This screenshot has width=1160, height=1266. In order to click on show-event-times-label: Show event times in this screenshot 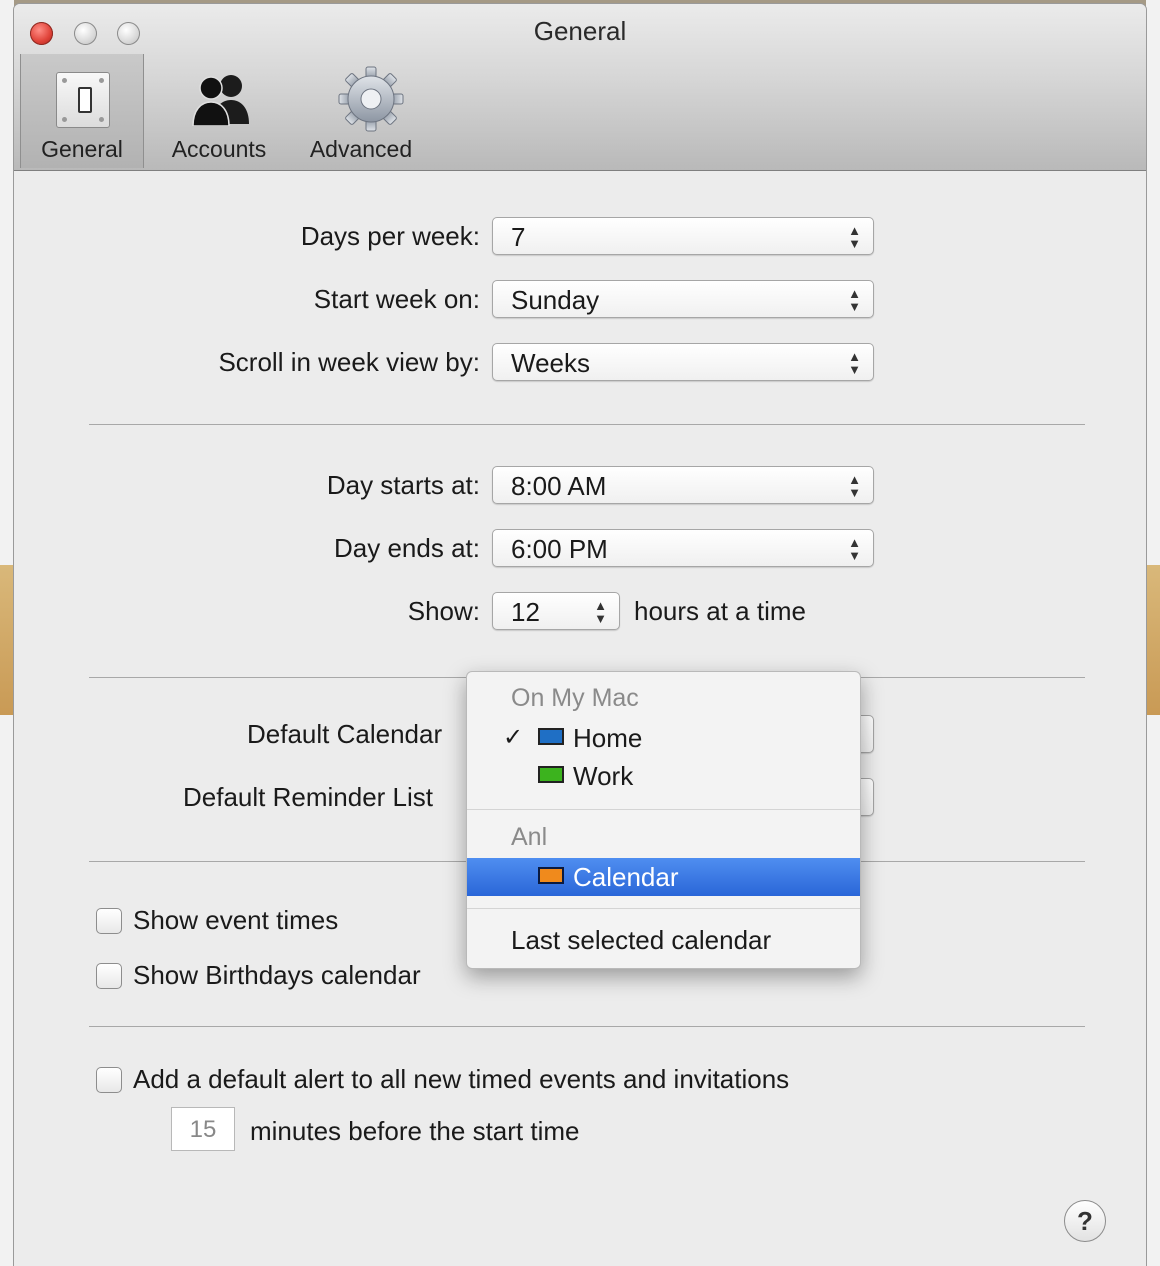, I will do `click(236, 920)`.